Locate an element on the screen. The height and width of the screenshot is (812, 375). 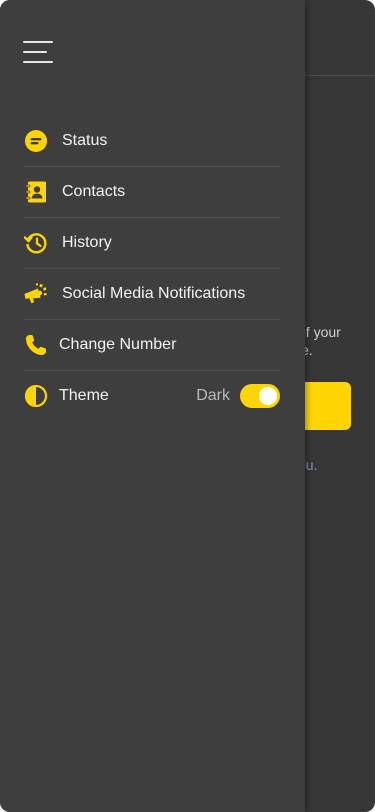
theme-control: Dark is located at coordinates (238, 396).